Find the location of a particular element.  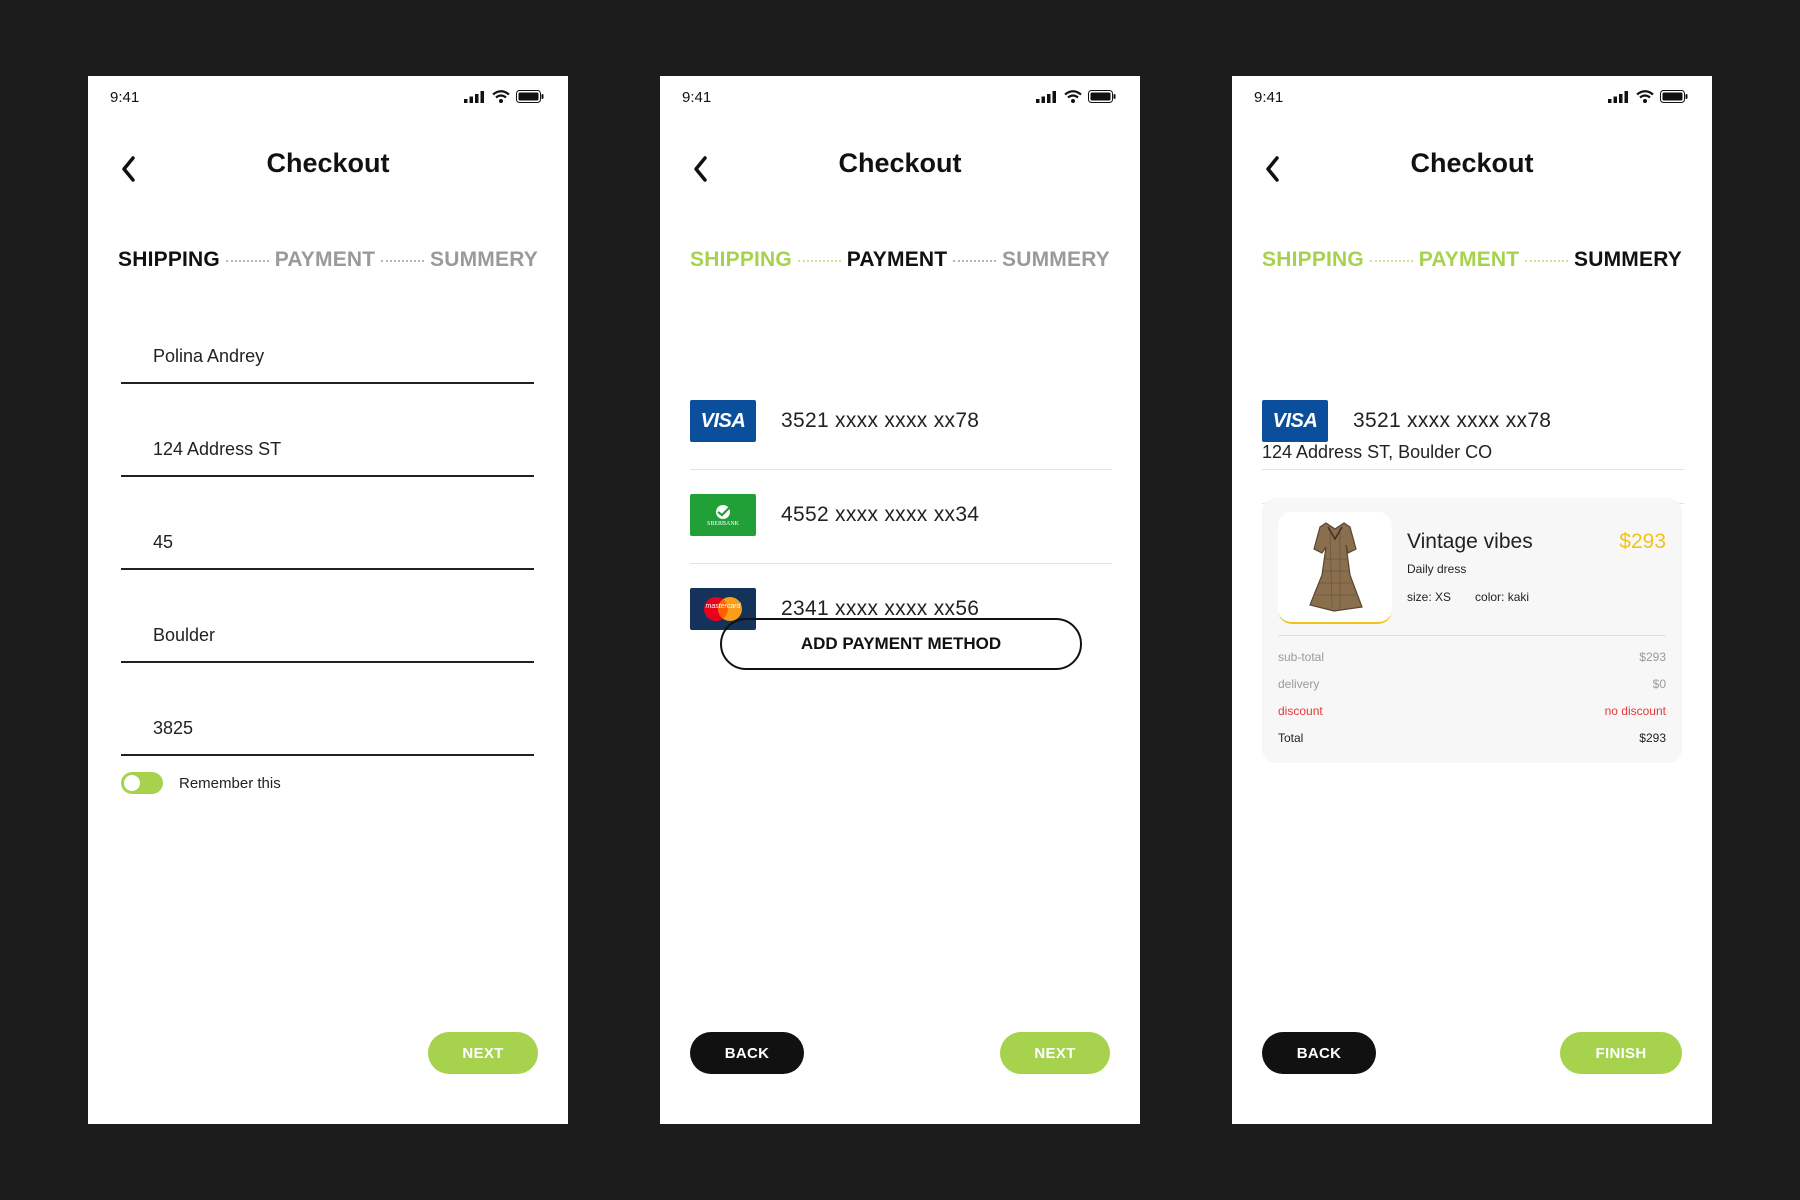

remember-label: Remember this is located at coordinates (230, 783).